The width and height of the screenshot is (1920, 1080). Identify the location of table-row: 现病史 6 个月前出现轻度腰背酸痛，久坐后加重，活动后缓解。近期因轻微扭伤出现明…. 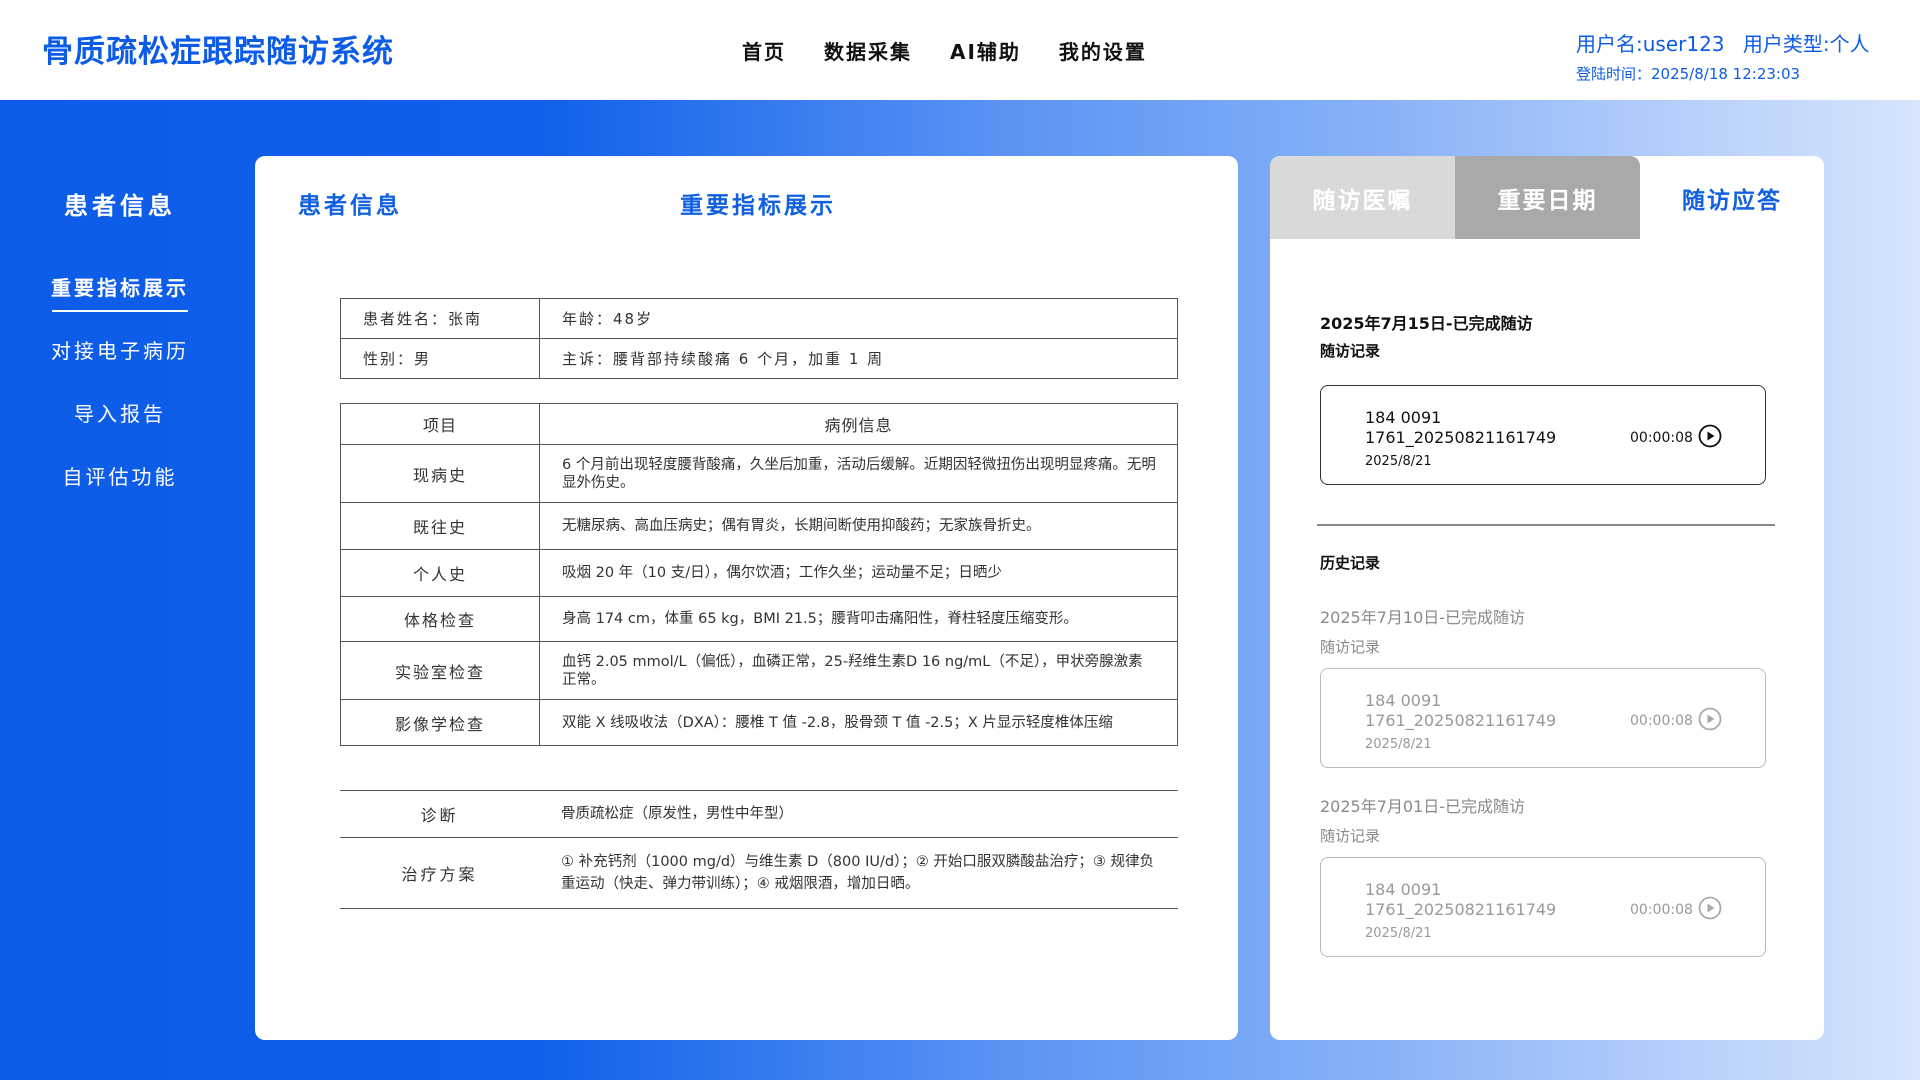
(759, 473).